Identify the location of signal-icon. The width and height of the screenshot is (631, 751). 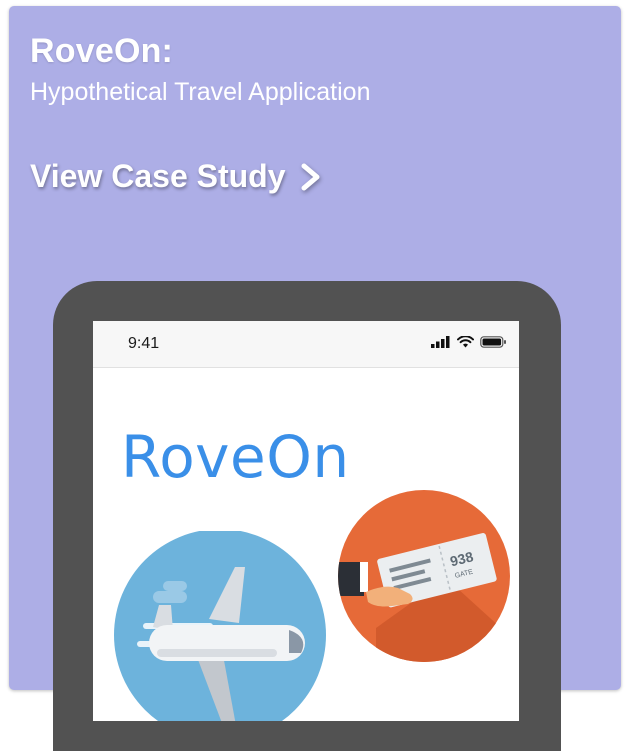
(440, 342).